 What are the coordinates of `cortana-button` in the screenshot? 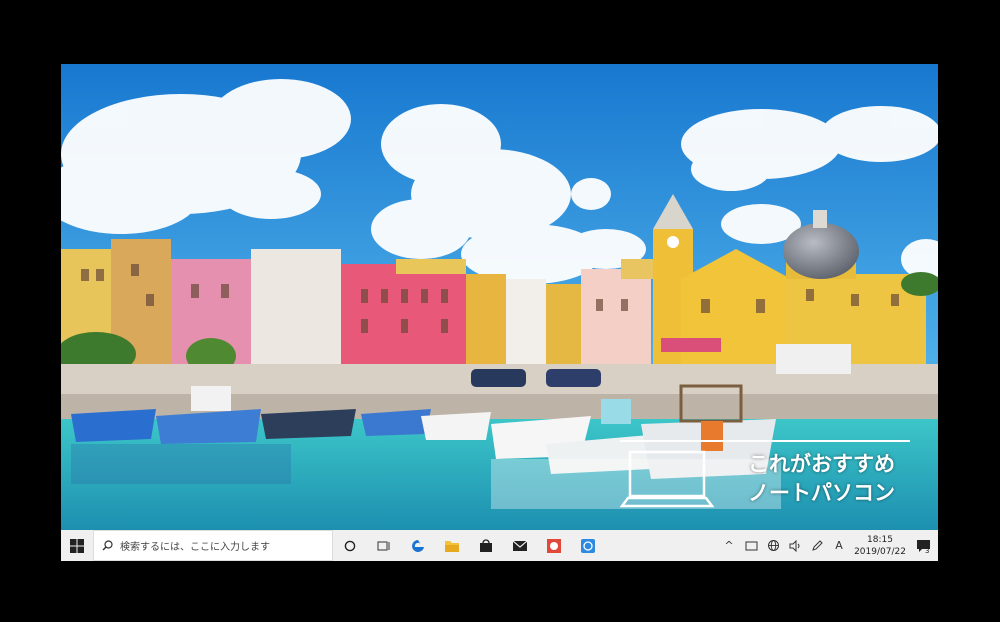 It's located at (350, 545).